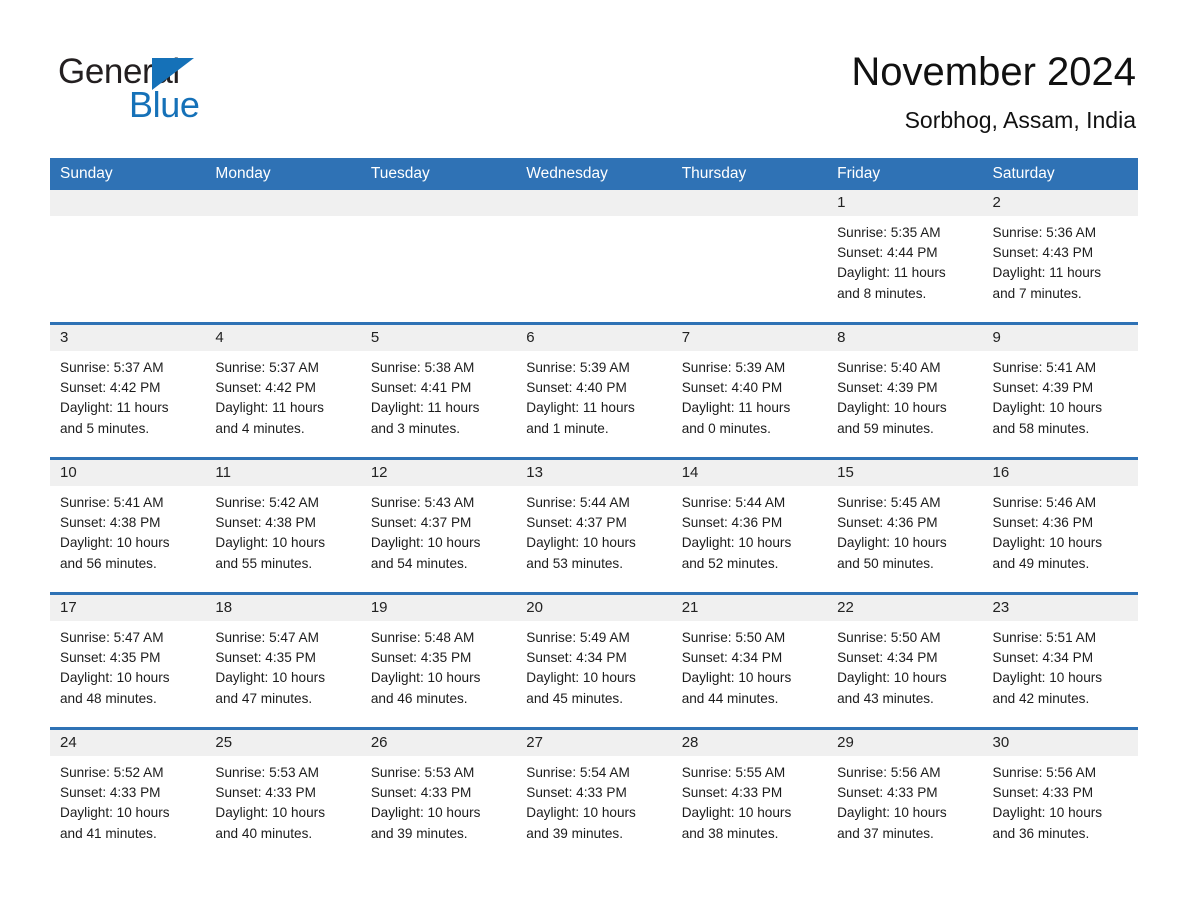  I want to click on daylight-text-line2: and 40 minutes., so click(264, 833).